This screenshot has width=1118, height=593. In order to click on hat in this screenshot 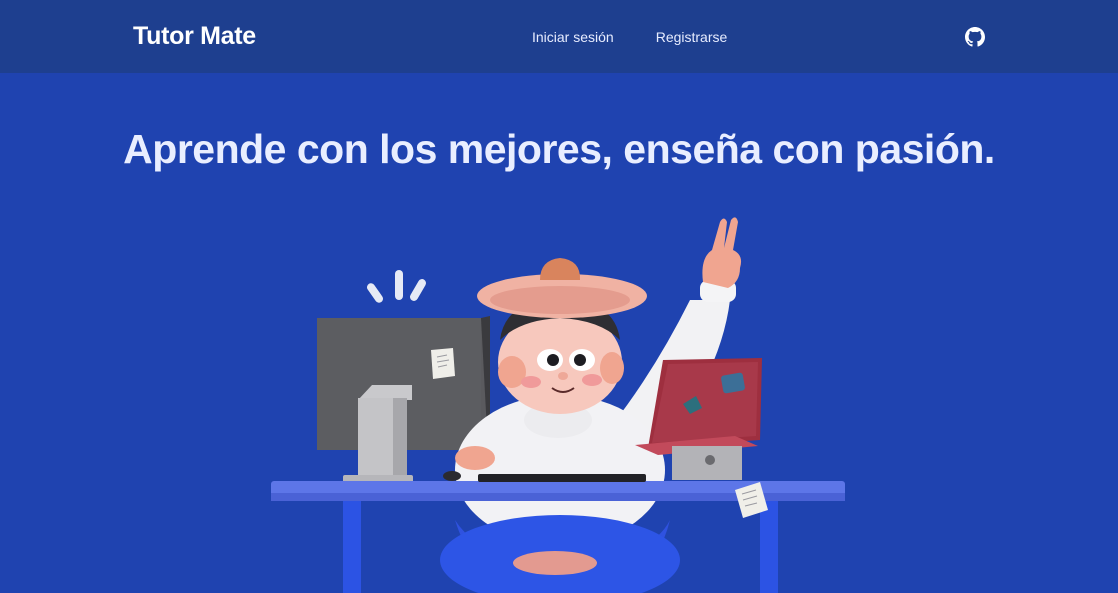, I will do `click(562, 288)`.